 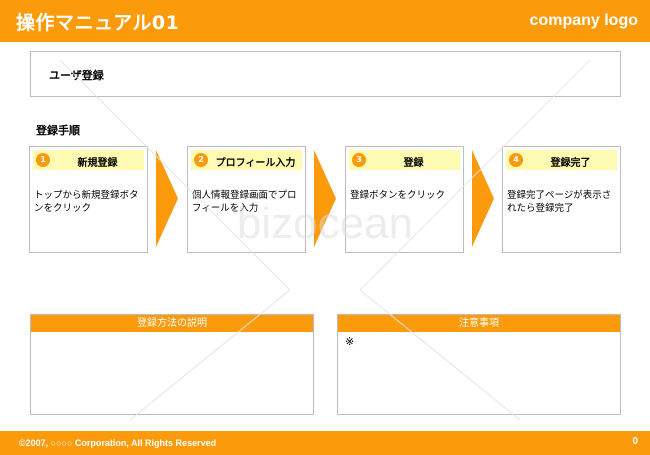 I want to click on step-description: トップから新規登録ボタンをクリック, so click(x=86, y=202).